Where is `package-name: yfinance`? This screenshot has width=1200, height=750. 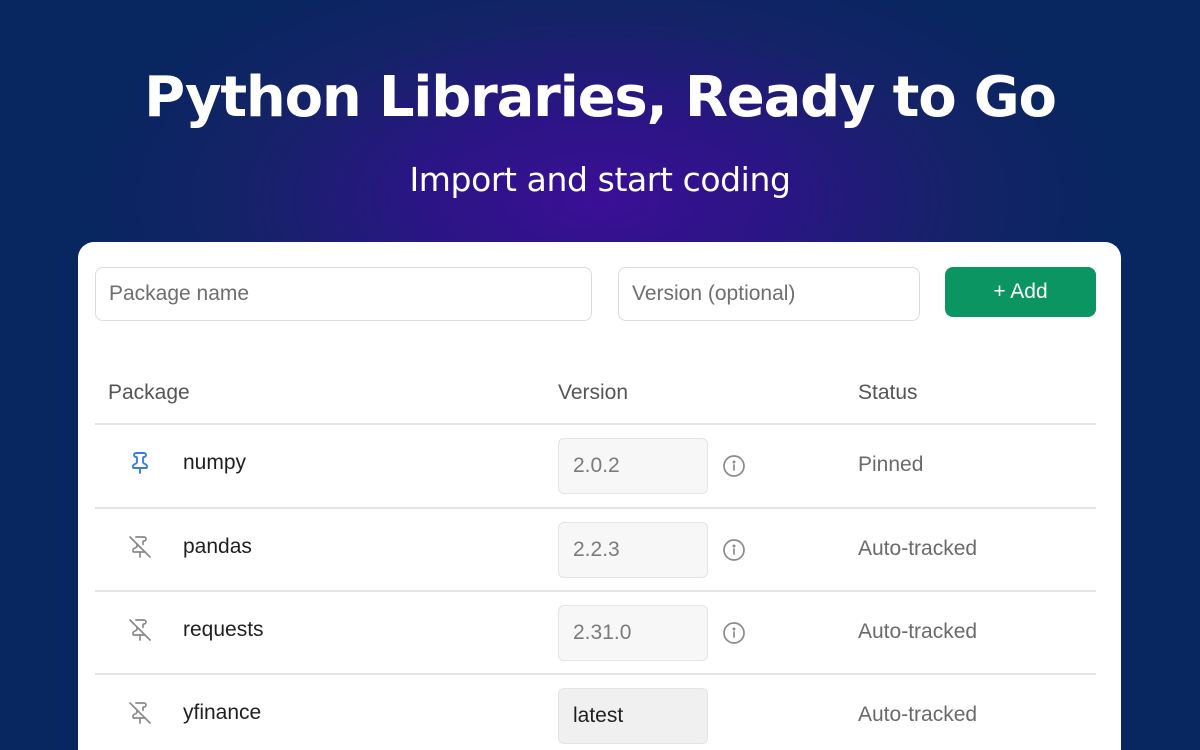 package-name: yfinance is located at coordinates (222, 712).